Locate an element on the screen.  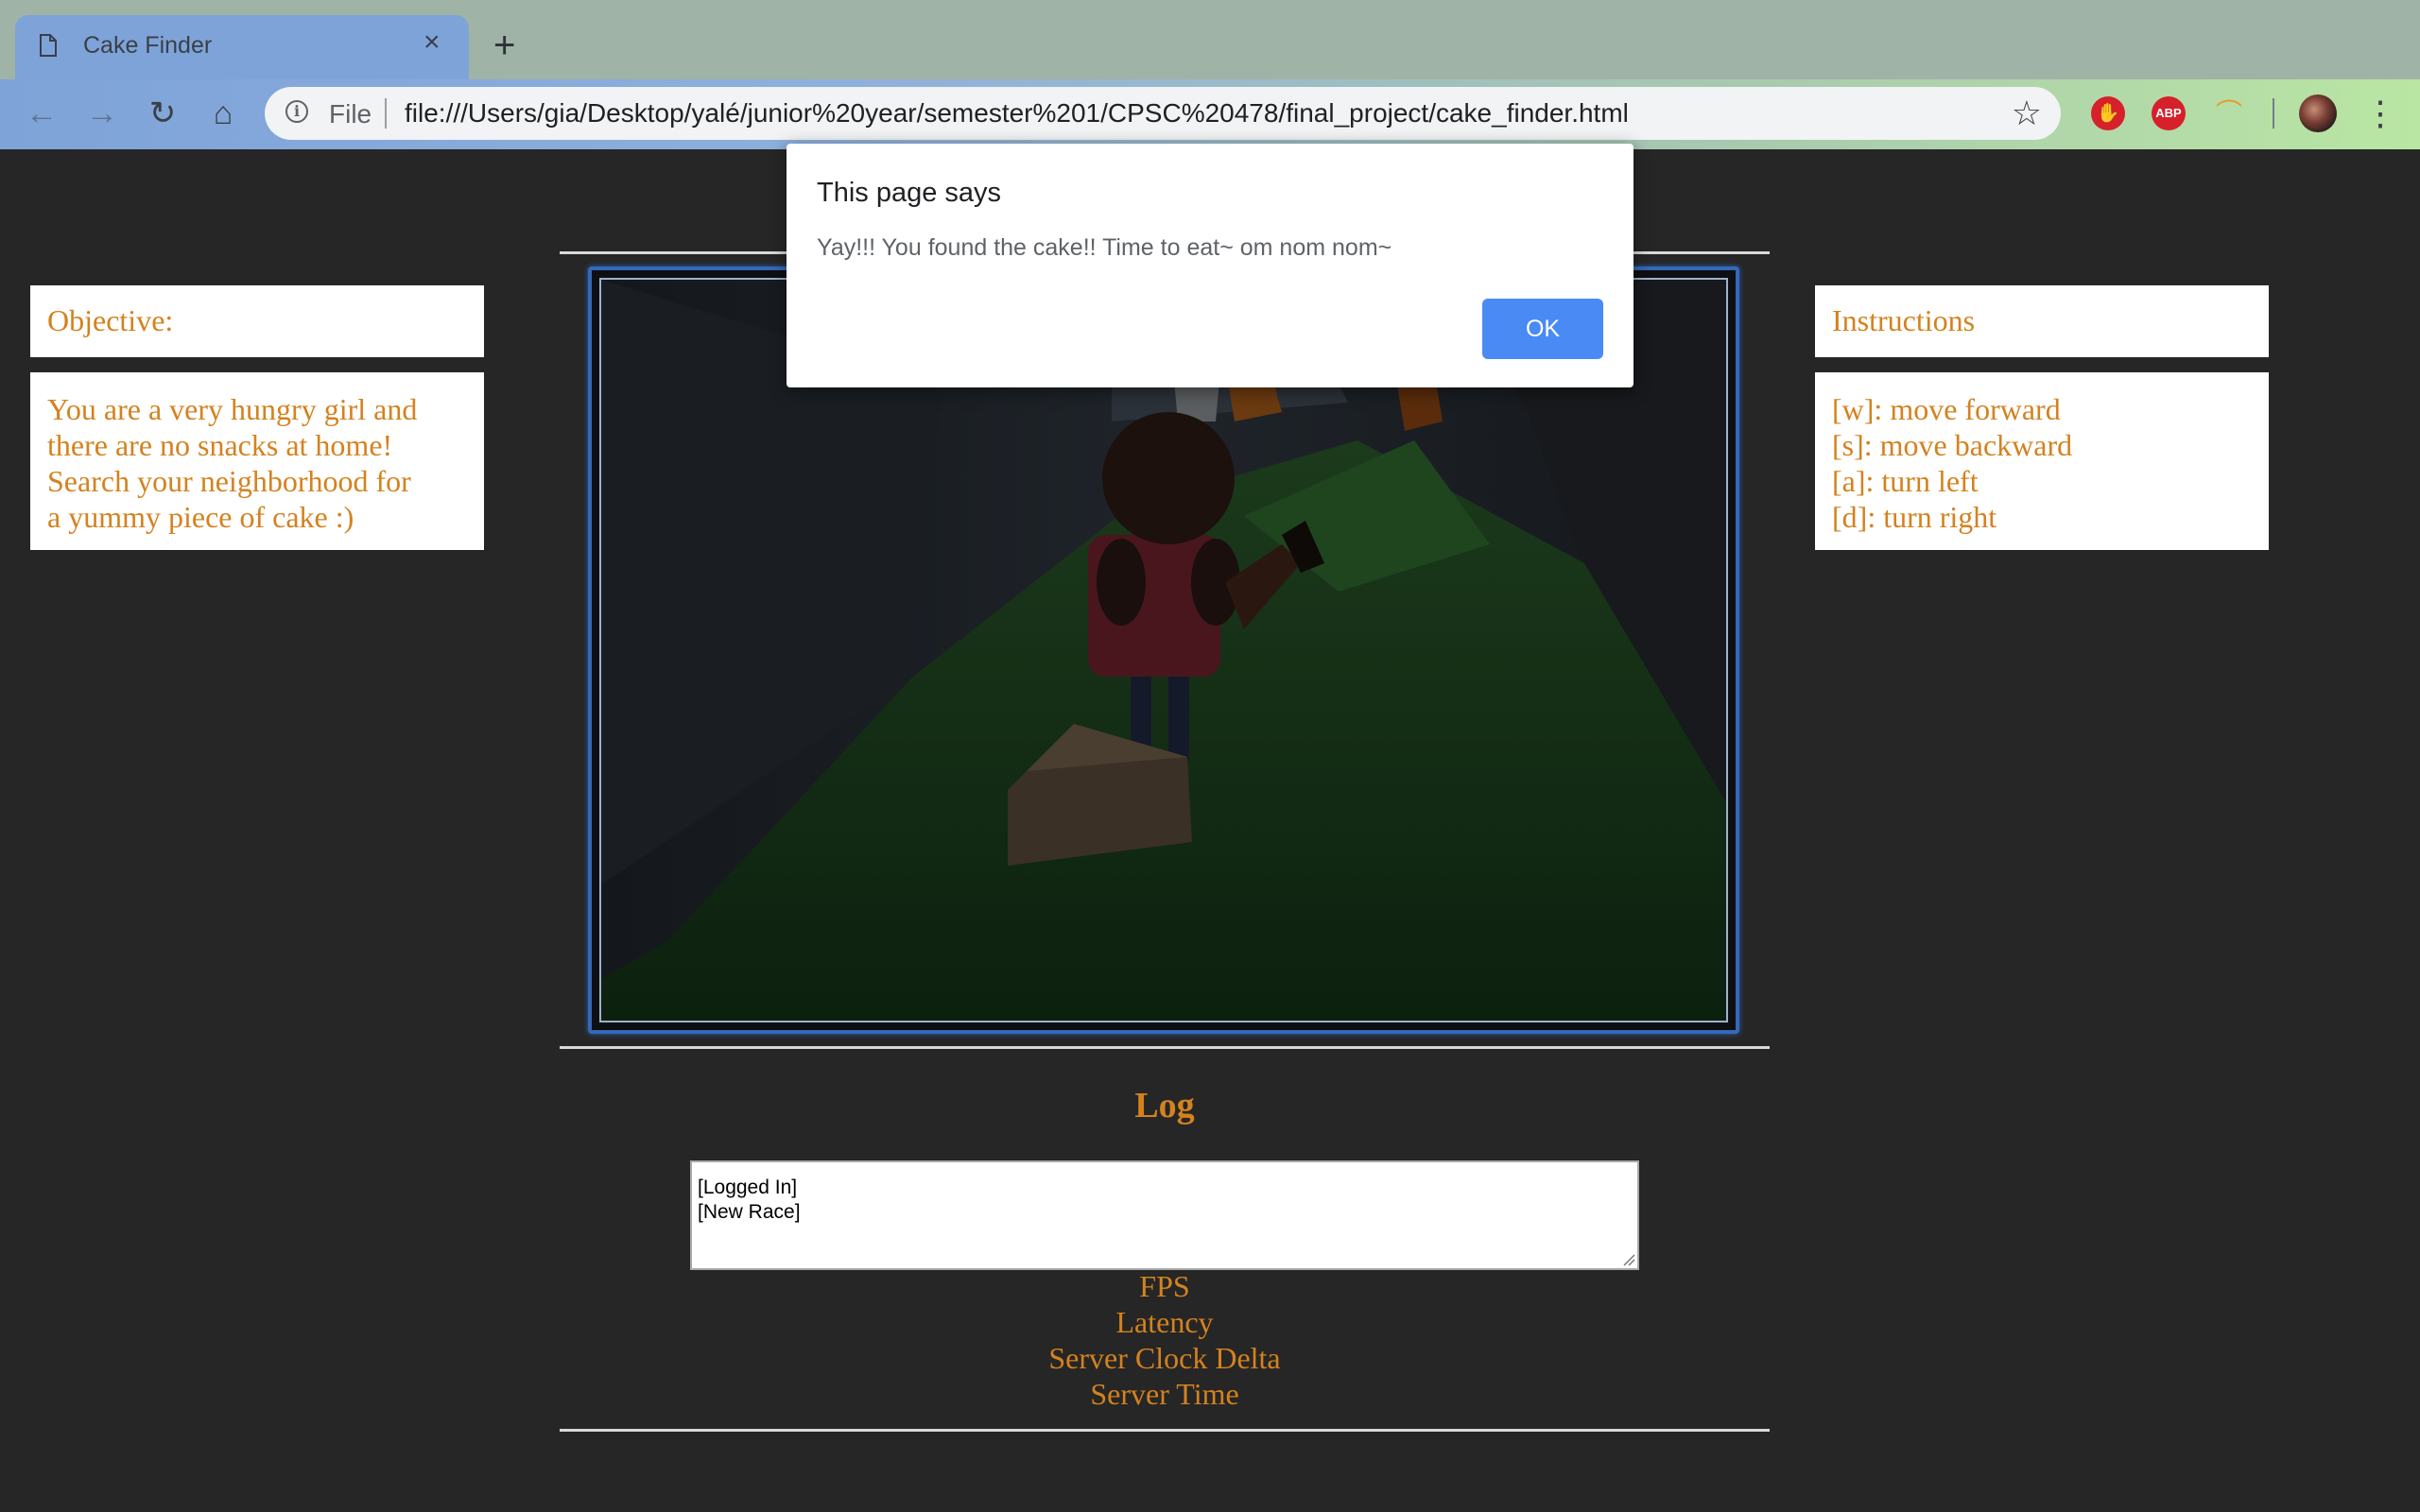
tab-strip: Cake Finder × + is located at coordinates (1210, 39).